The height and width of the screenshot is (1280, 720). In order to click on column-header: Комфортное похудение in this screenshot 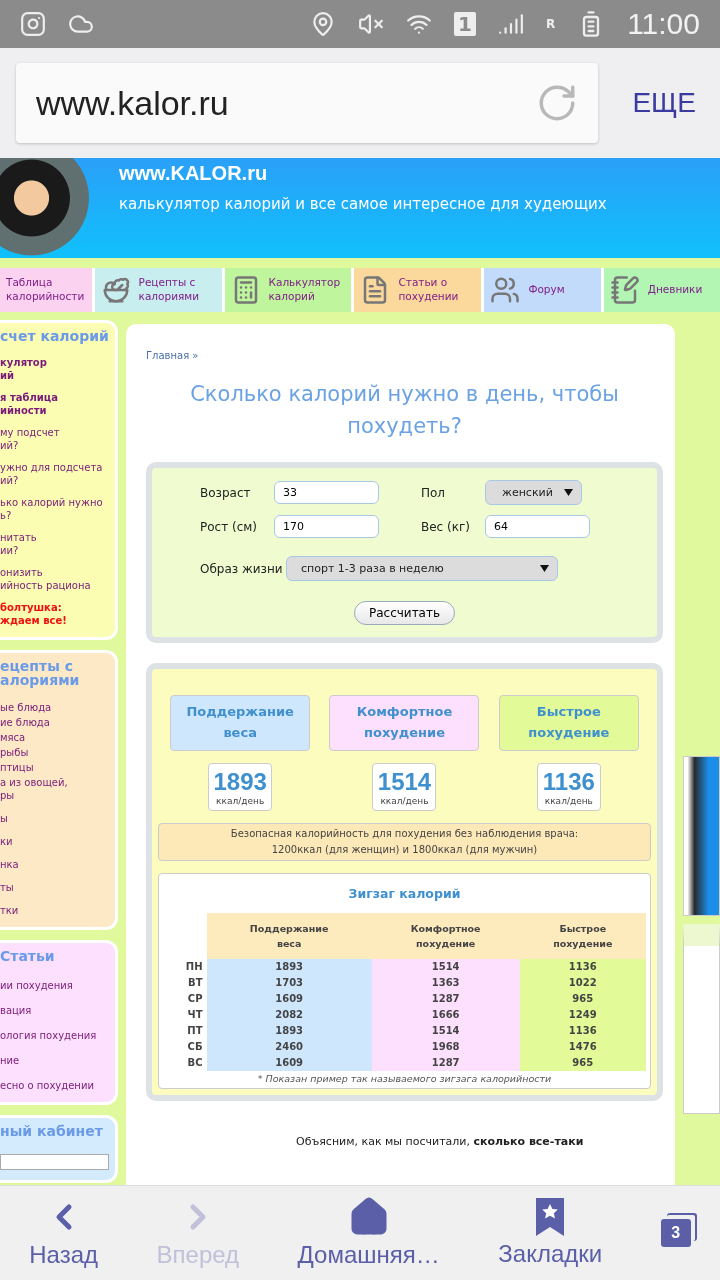, I will do `click(445, 935)`.